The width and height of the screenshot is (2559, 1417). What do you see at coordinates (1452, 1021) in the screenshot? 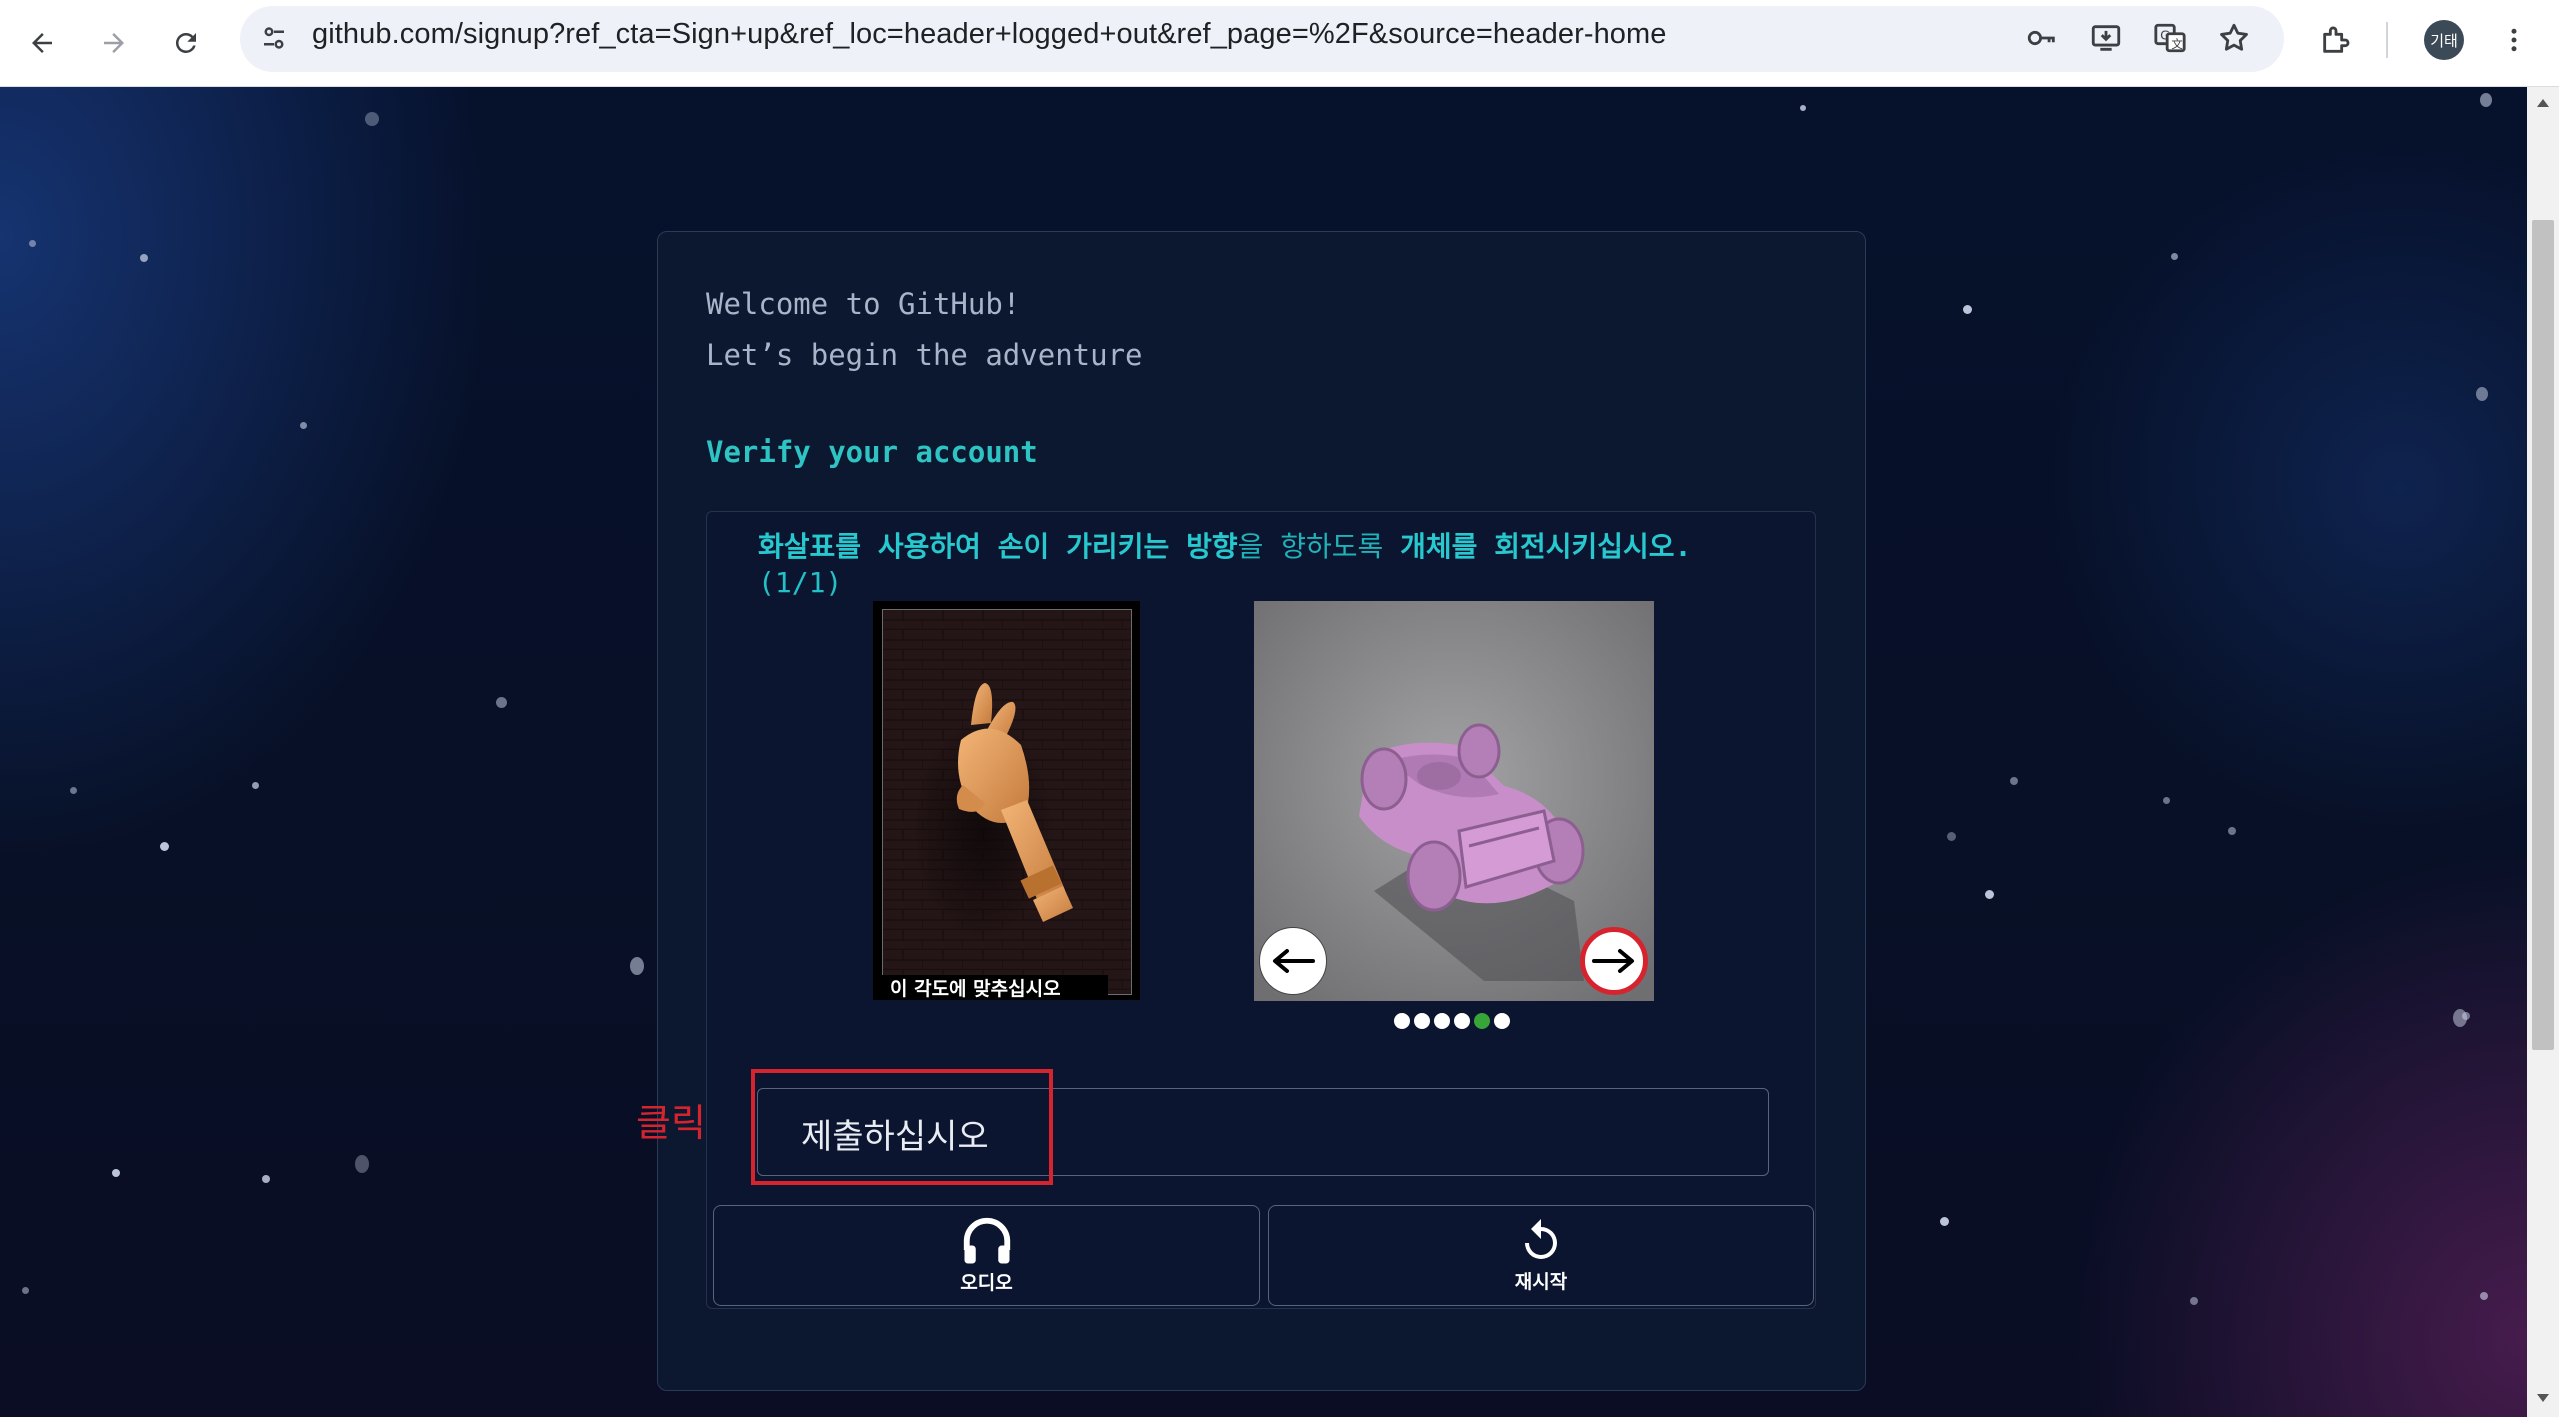
I see `rotation-position-dots` at bounding box center [1452, 1021].